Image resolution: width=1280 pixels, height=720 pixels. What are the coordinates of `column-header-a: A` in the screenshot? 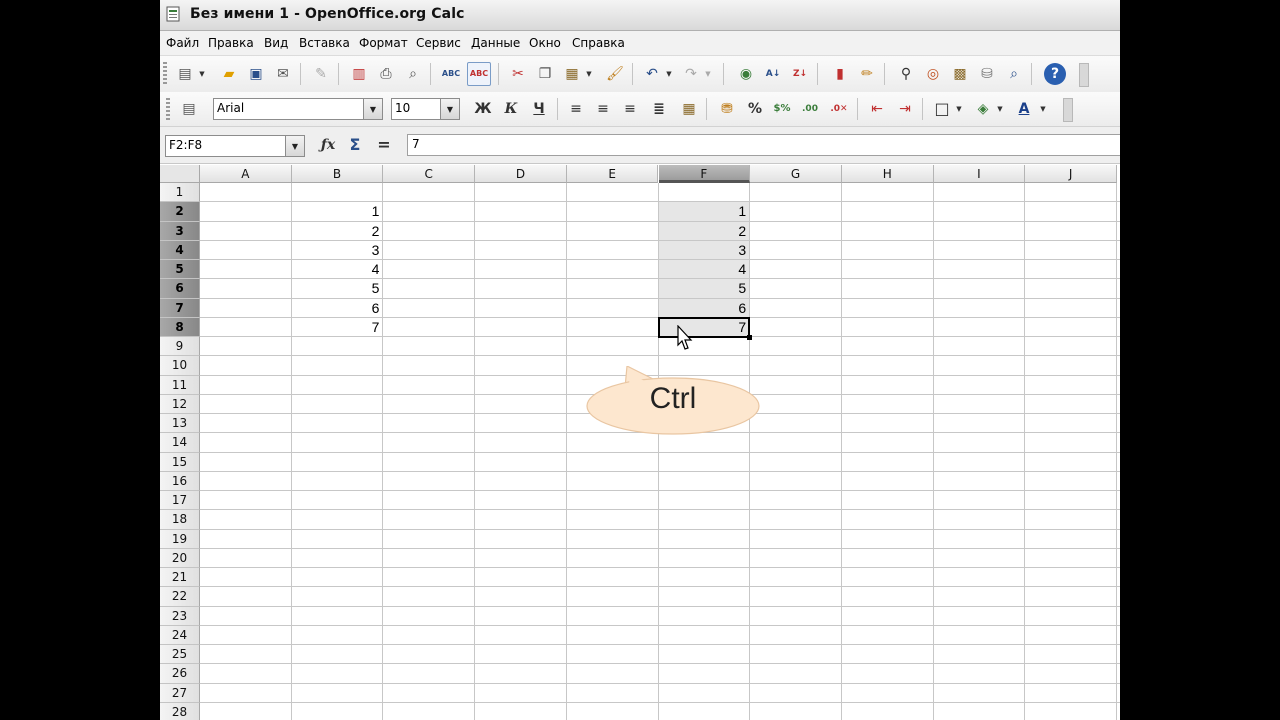 It's located at (246, 174).